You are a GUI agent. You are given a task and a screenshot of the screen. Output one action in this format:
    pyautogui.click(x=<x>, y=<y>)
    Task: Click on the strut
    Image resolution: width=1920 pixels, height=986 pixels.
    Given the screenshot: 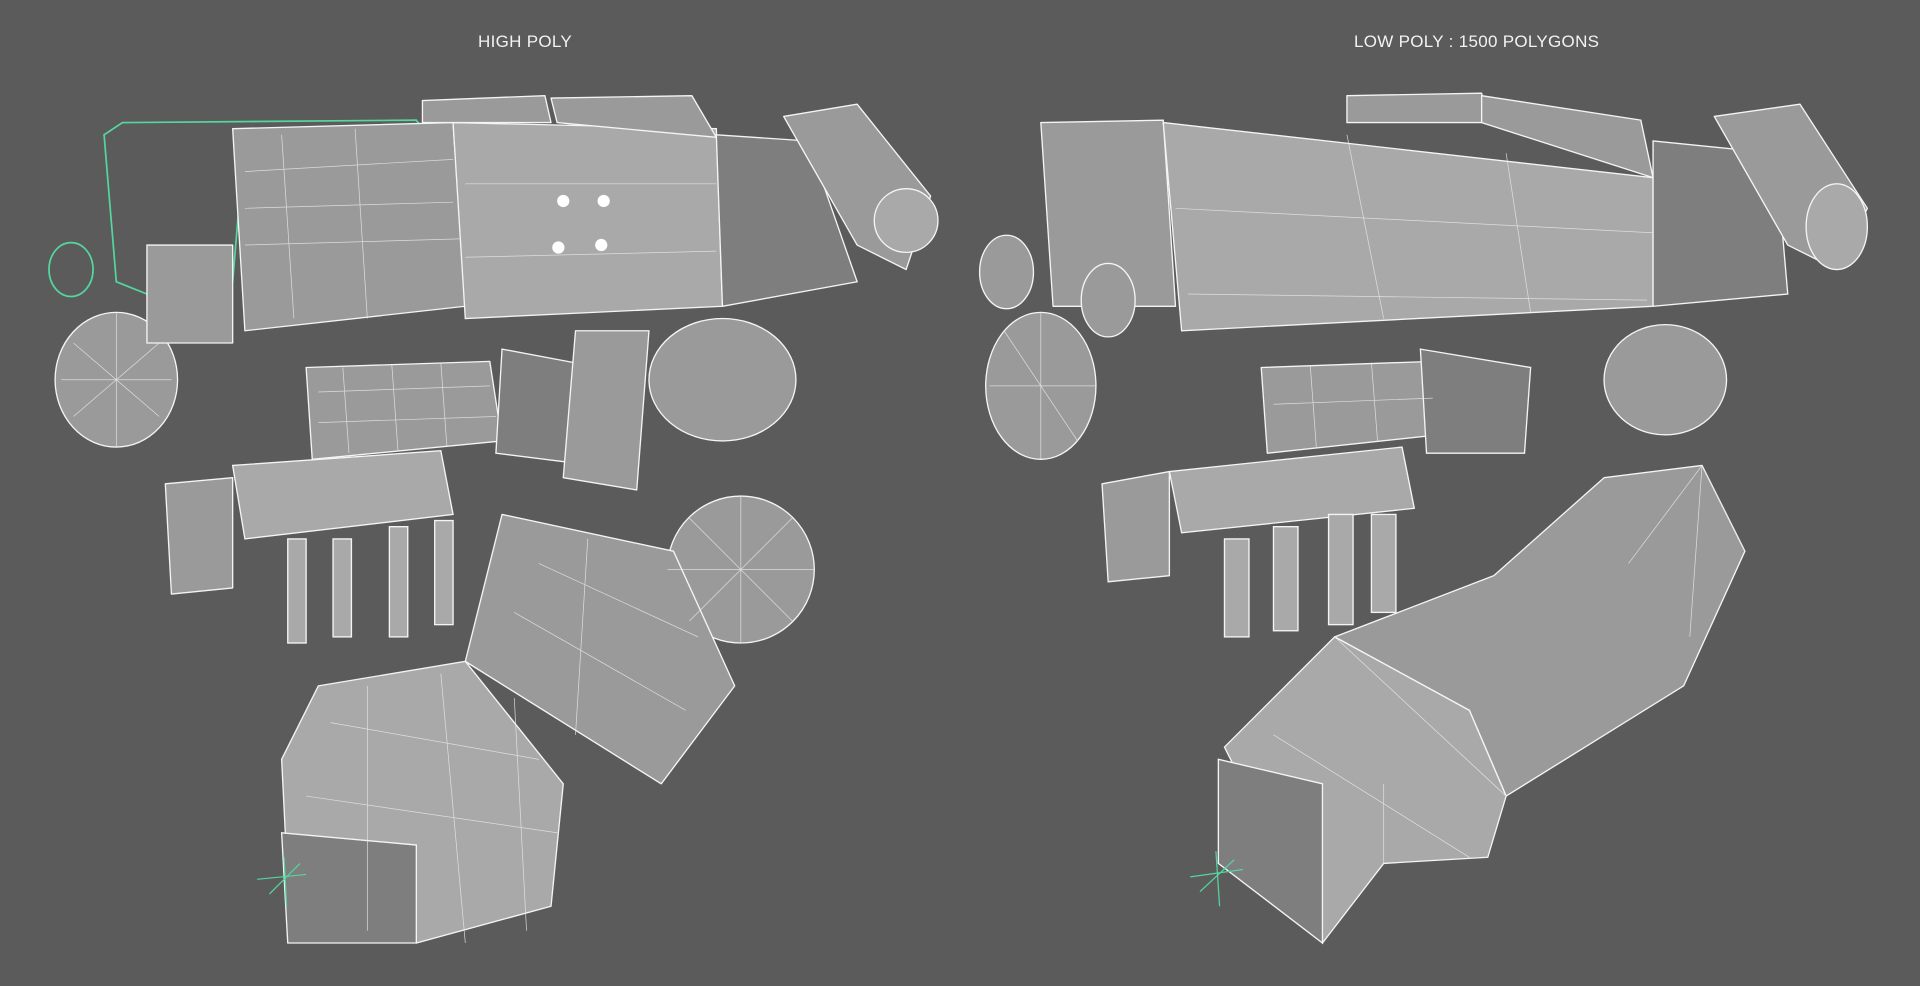 What is the action you would take?
    pyautogui.click(x=606, y=410)
    